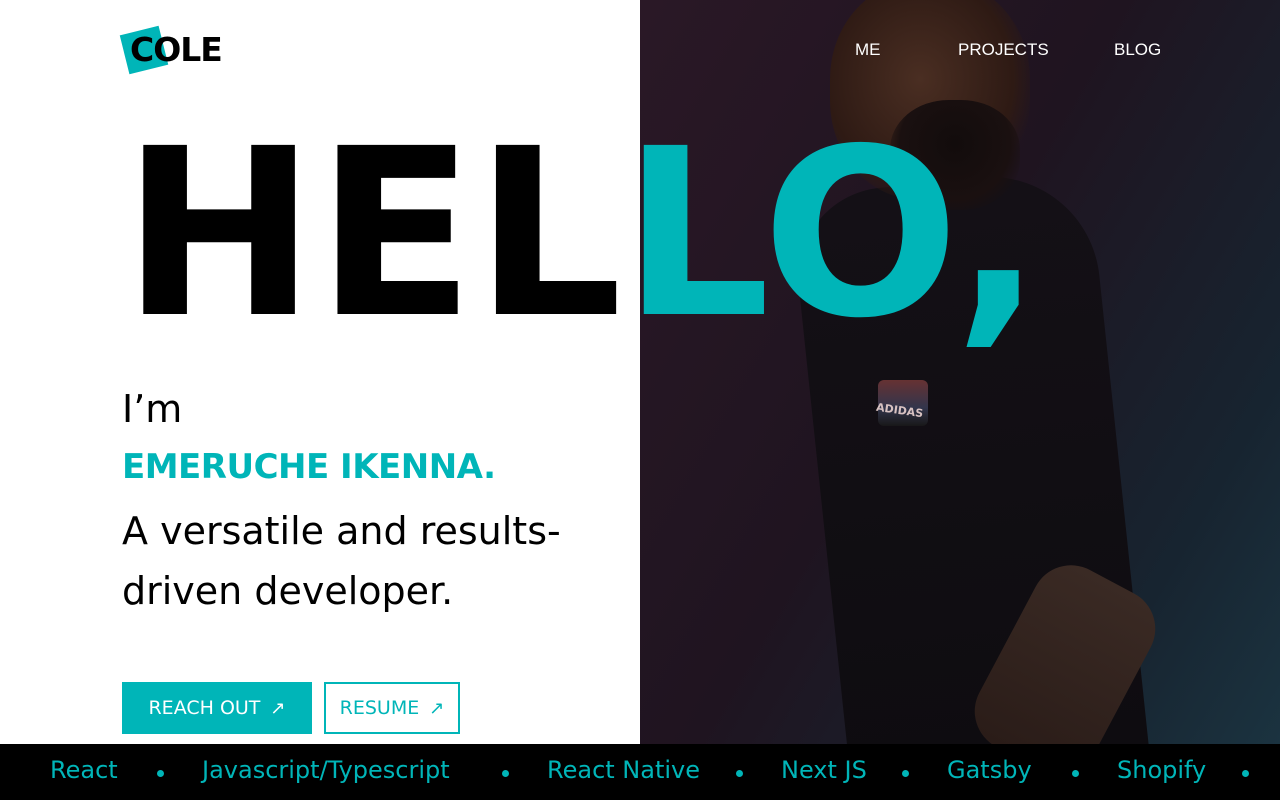 This screenshot has width=1280, height=800. I want to click on greeting: I’m, so click(152, 409).